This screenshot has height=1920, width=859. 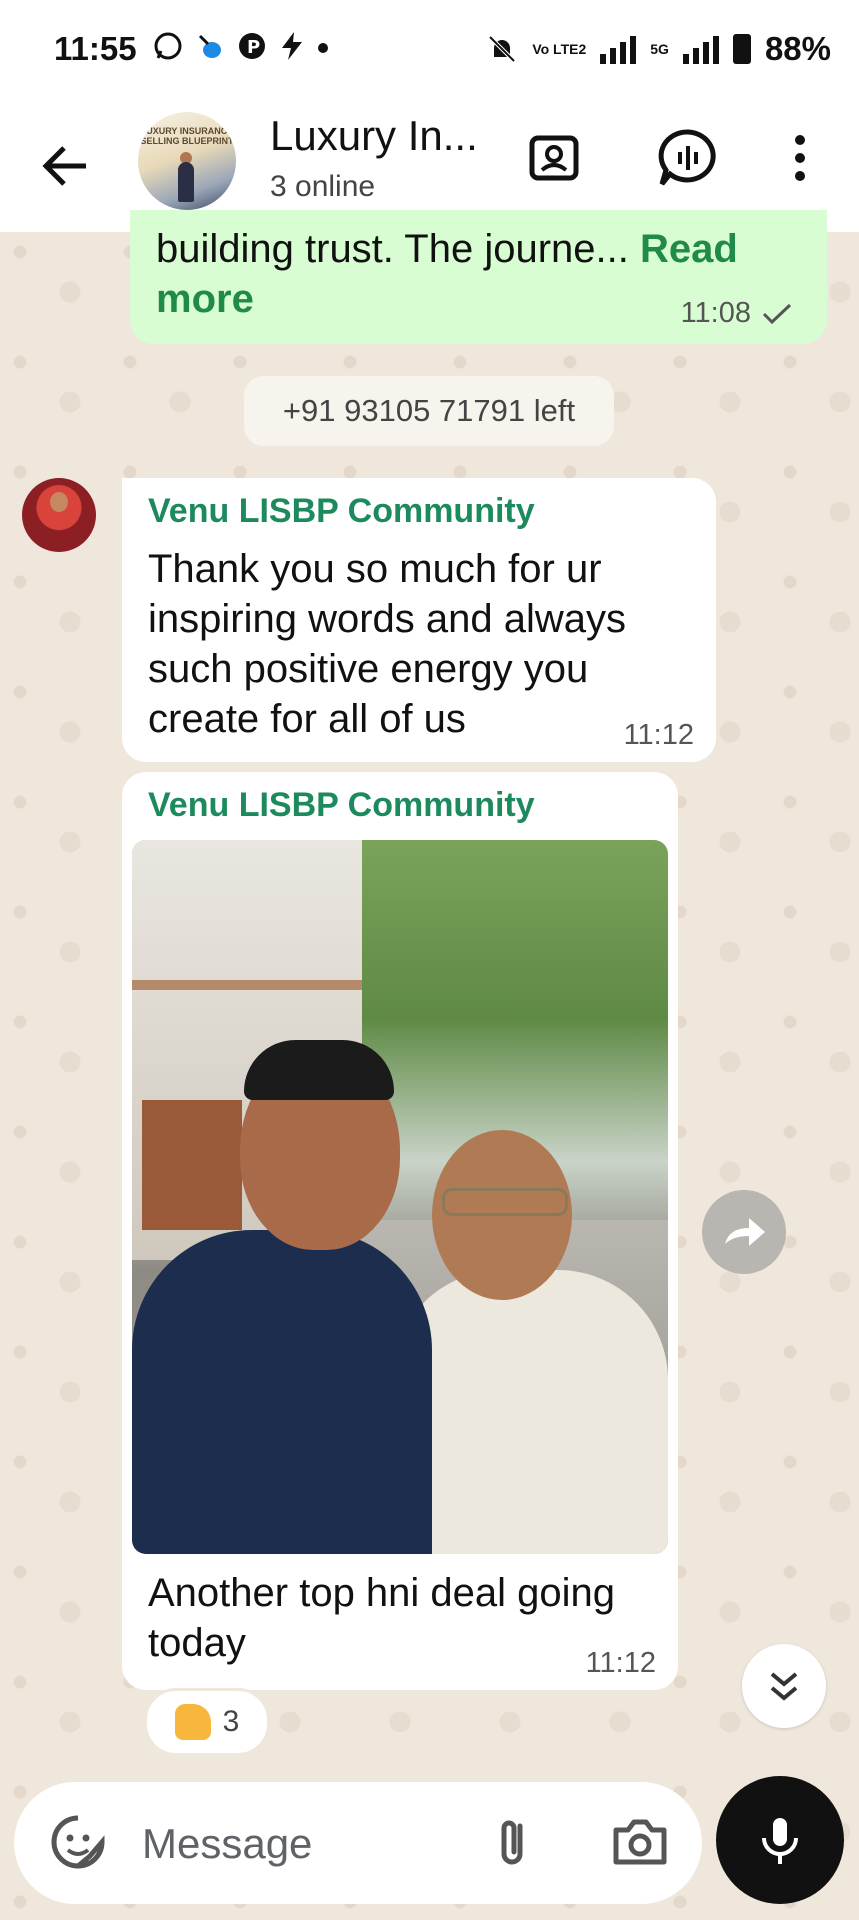 I want to click on attach-icon, so click(x=514, y=1842).